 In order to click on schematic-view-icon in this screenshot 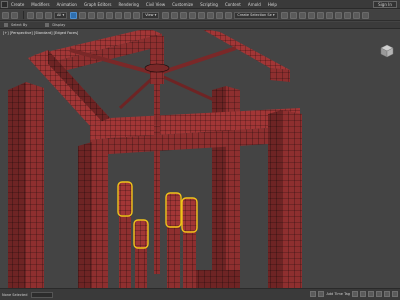, I will do `click(329, 15)`.